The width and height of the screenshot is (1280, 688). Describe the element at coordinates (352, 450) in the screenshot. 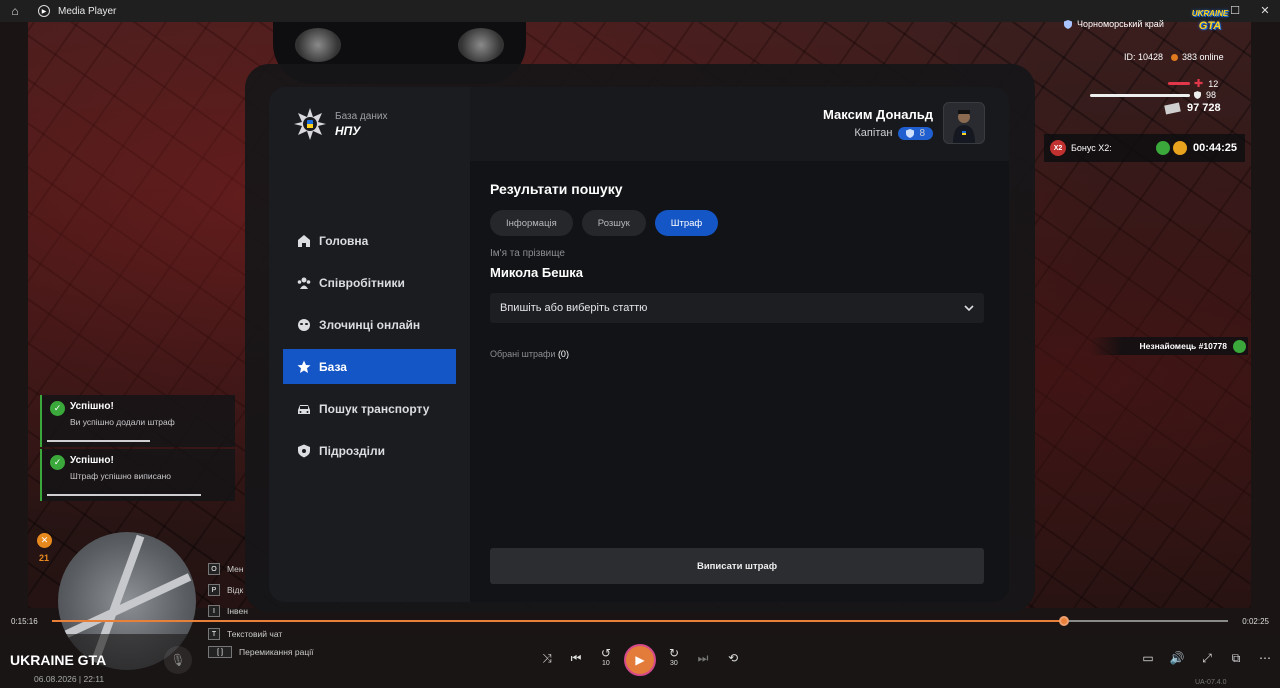

I see `sidebar-item-label: Підрозділи` at that location.